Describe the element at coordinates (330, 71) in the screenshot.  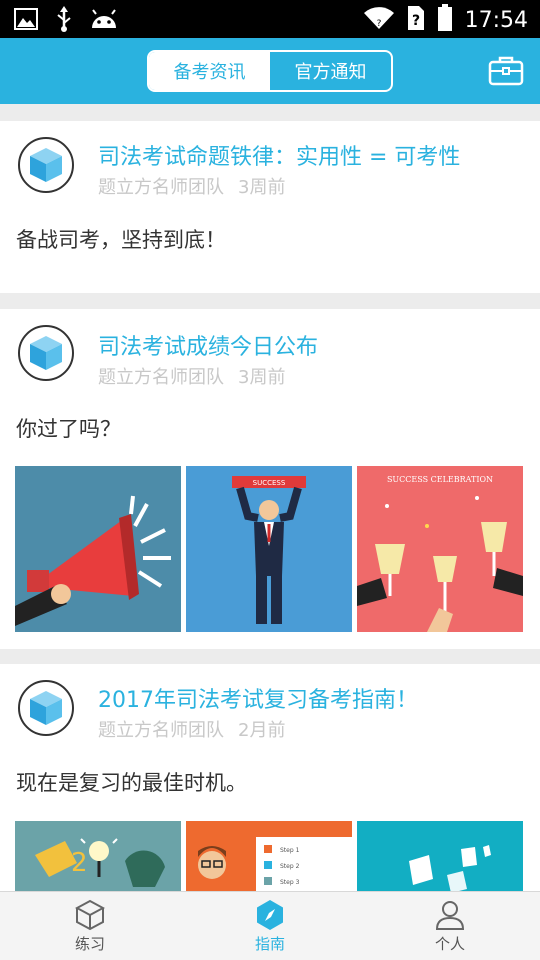
I see `tab-official-notice: 官方通知` at that location.